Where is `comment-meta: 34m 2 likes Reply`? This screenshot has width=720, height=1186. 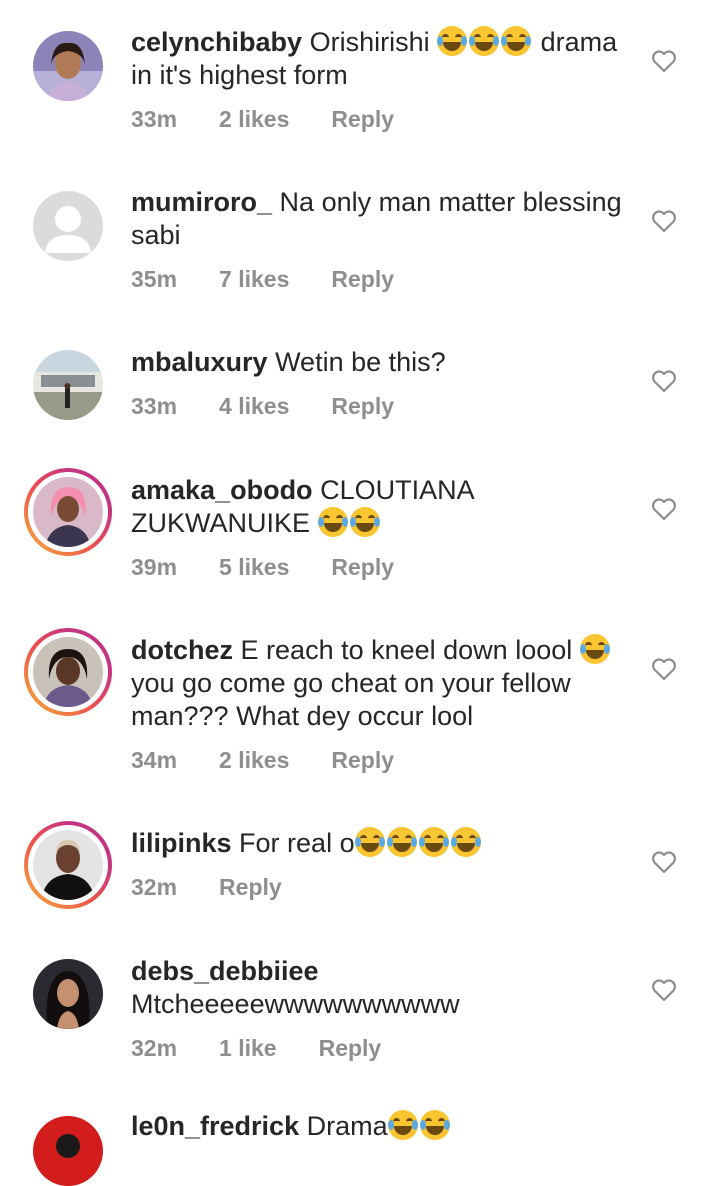
comment-meta: 34m 2 likes Reply is located at coordinates (283, 760).